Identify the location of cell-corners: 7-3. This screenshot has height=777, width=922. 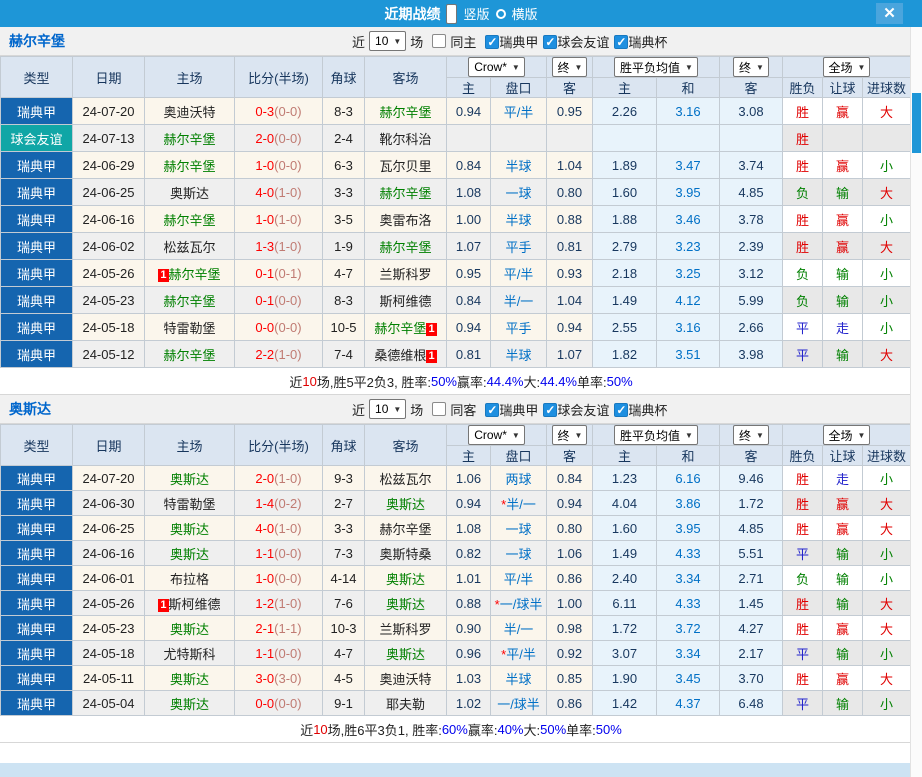
(343, 553).